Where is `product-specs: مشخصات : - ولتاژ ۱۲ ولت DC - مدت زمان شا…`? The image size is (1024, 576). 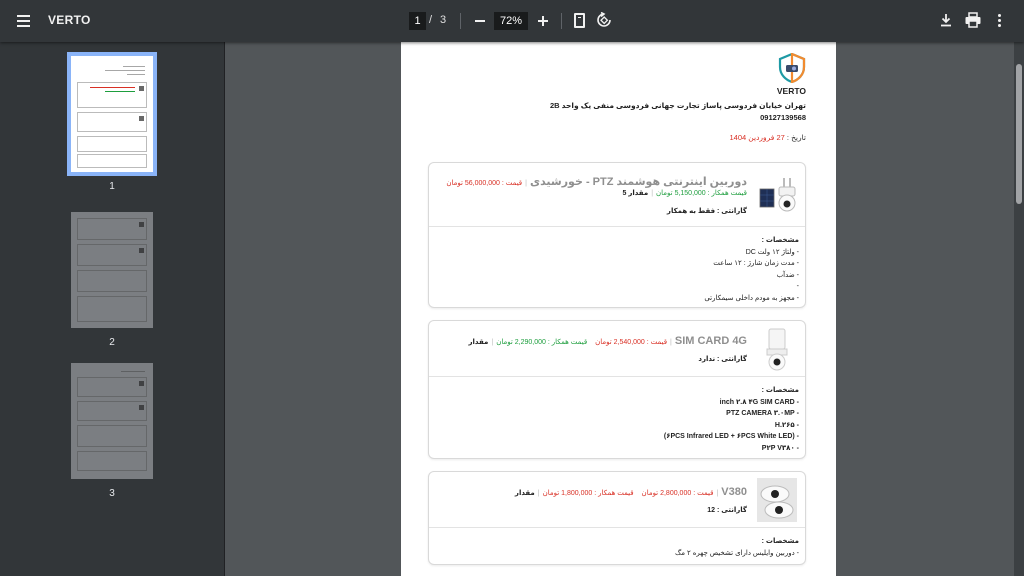 product-specs: مشخصات : - ولتاژ ۱۲ ولت DC - مدت زمان شا… is located at coordinates (617, 268).